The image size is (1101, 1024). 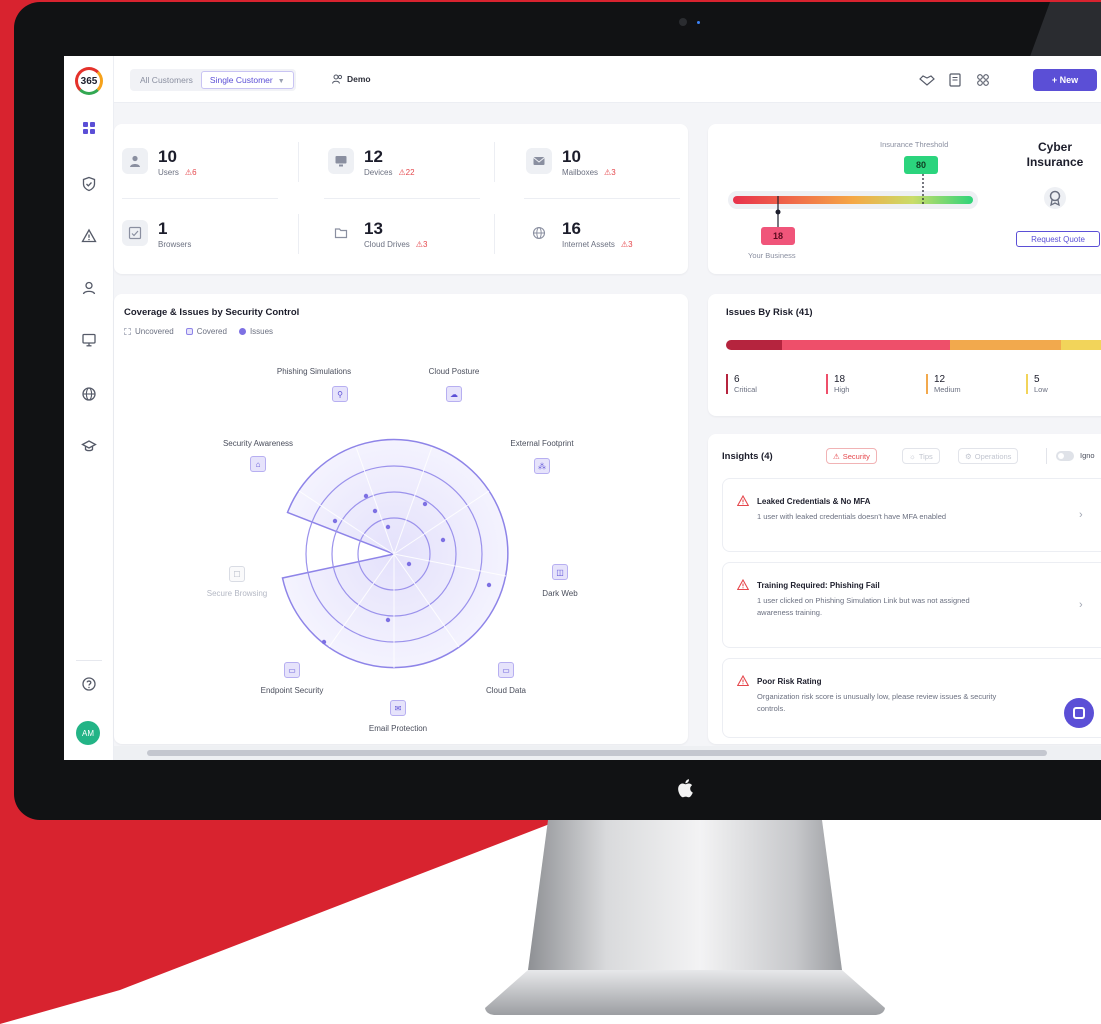 I want to click on horizontal-scrollbar, so click(x=607, y=753).